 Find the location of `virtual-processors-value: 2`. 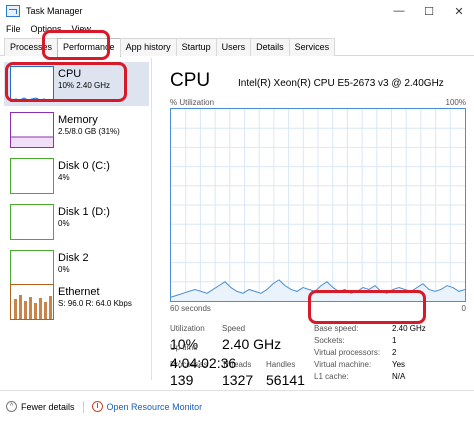

virtual-processors-value: 2 is located at coordinates (394, 352).